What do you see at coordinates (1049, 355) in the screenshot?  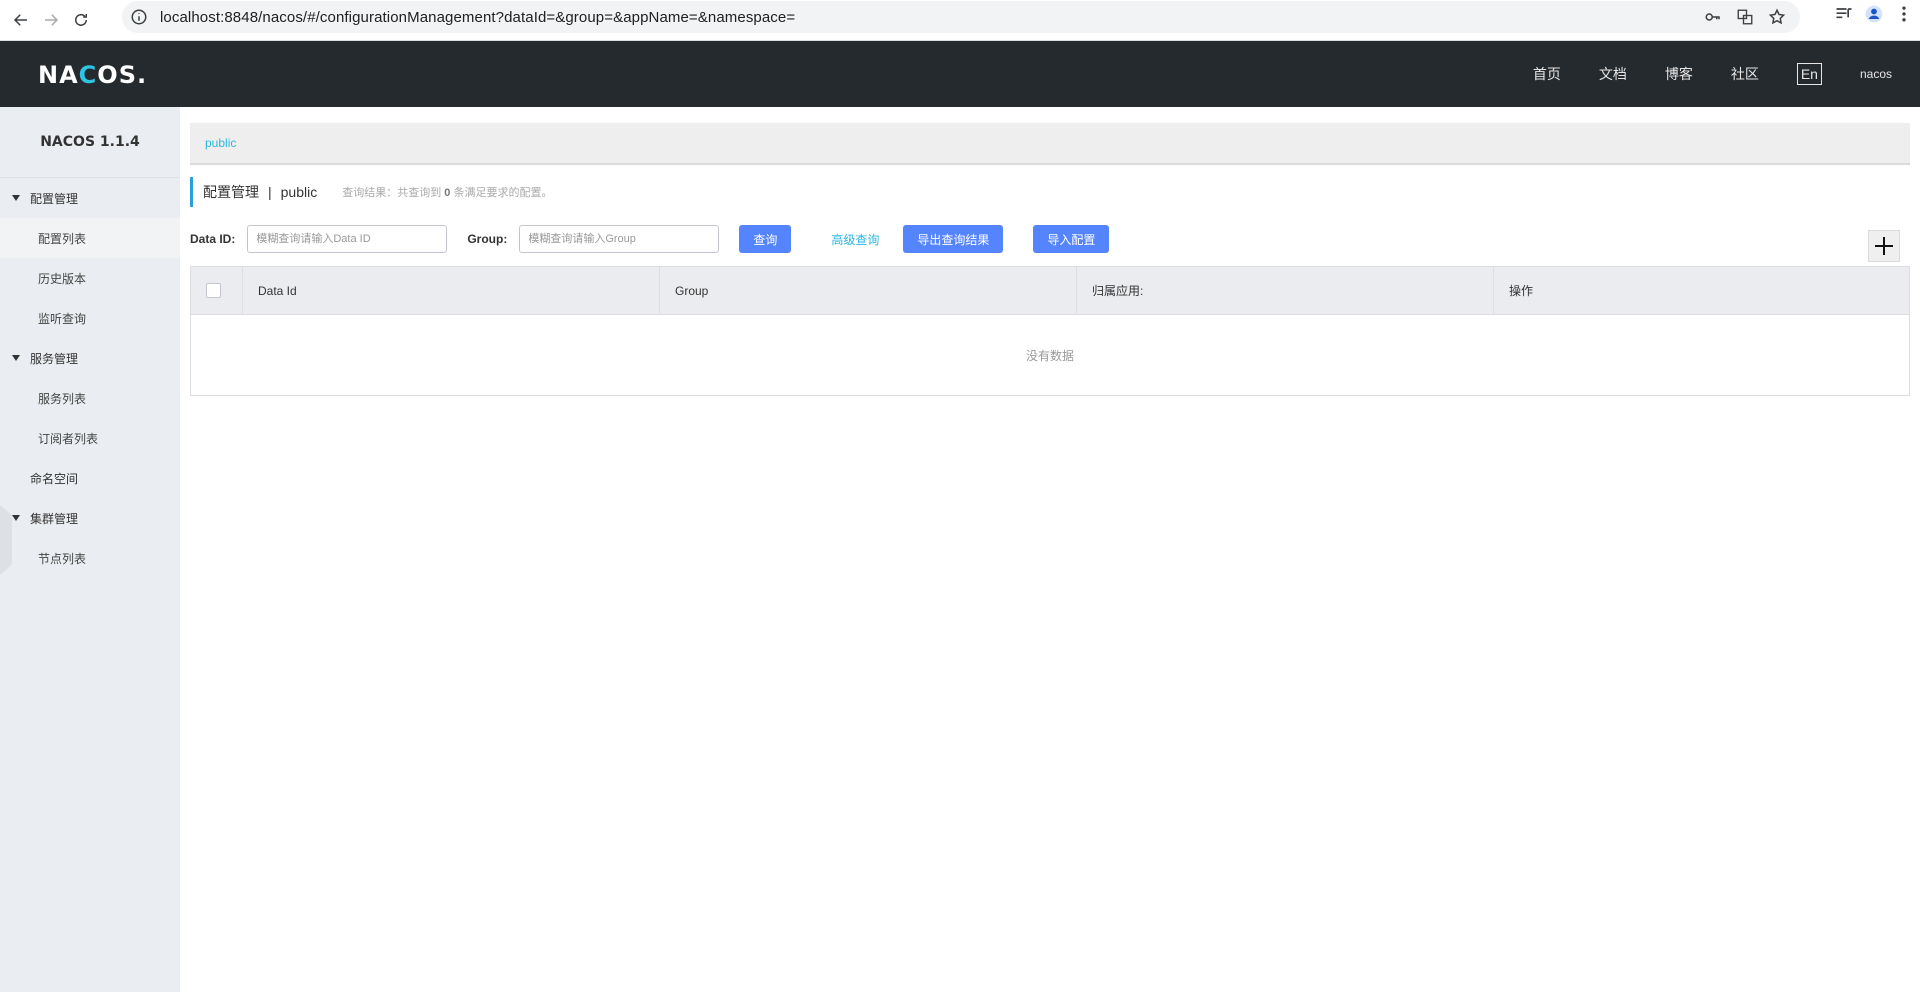 I see `empty-state: 没有数据` at bounding box center [1049, 355].